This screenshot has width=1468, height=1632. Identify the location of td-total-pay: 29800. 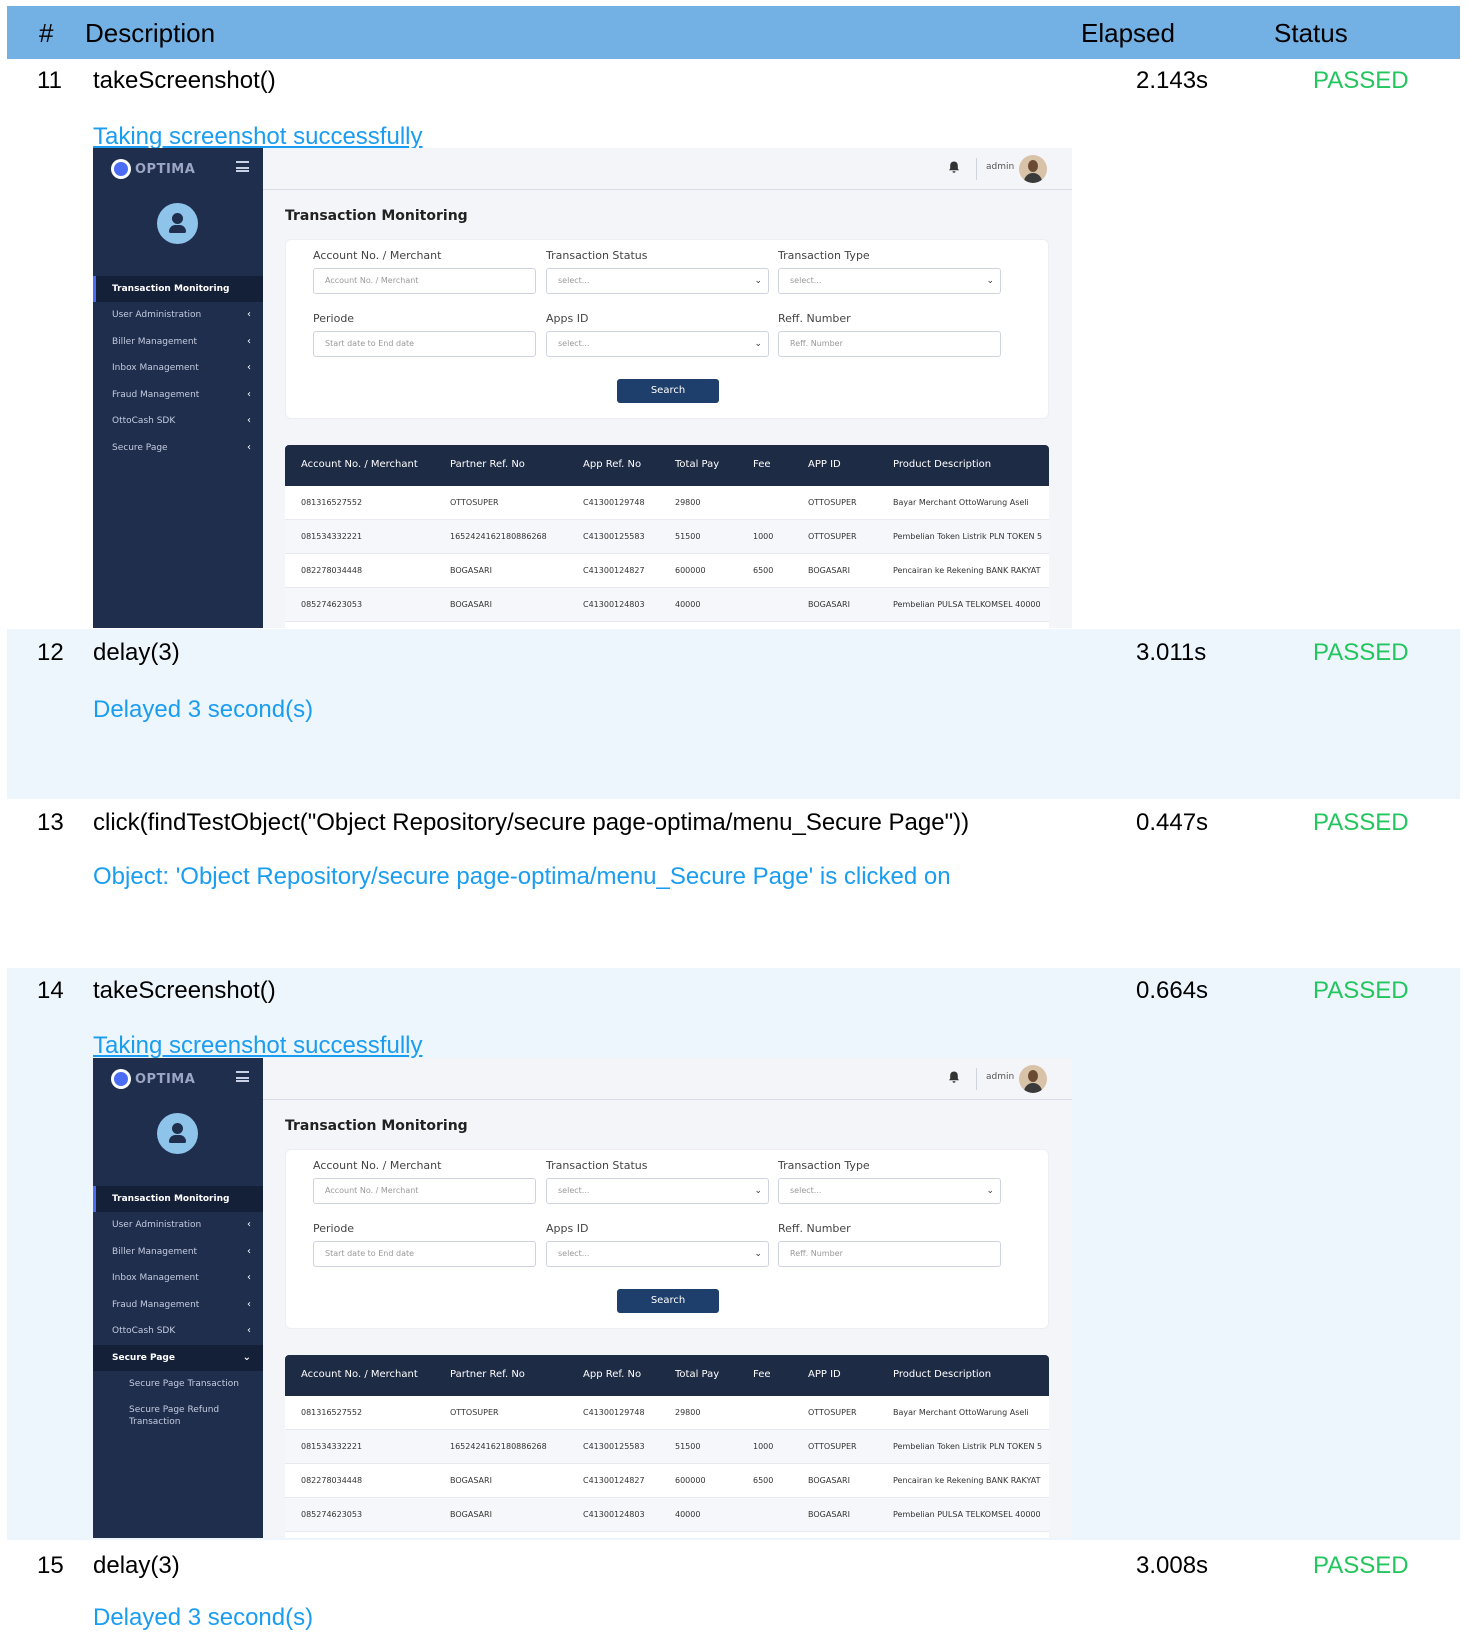
(688, 1412).